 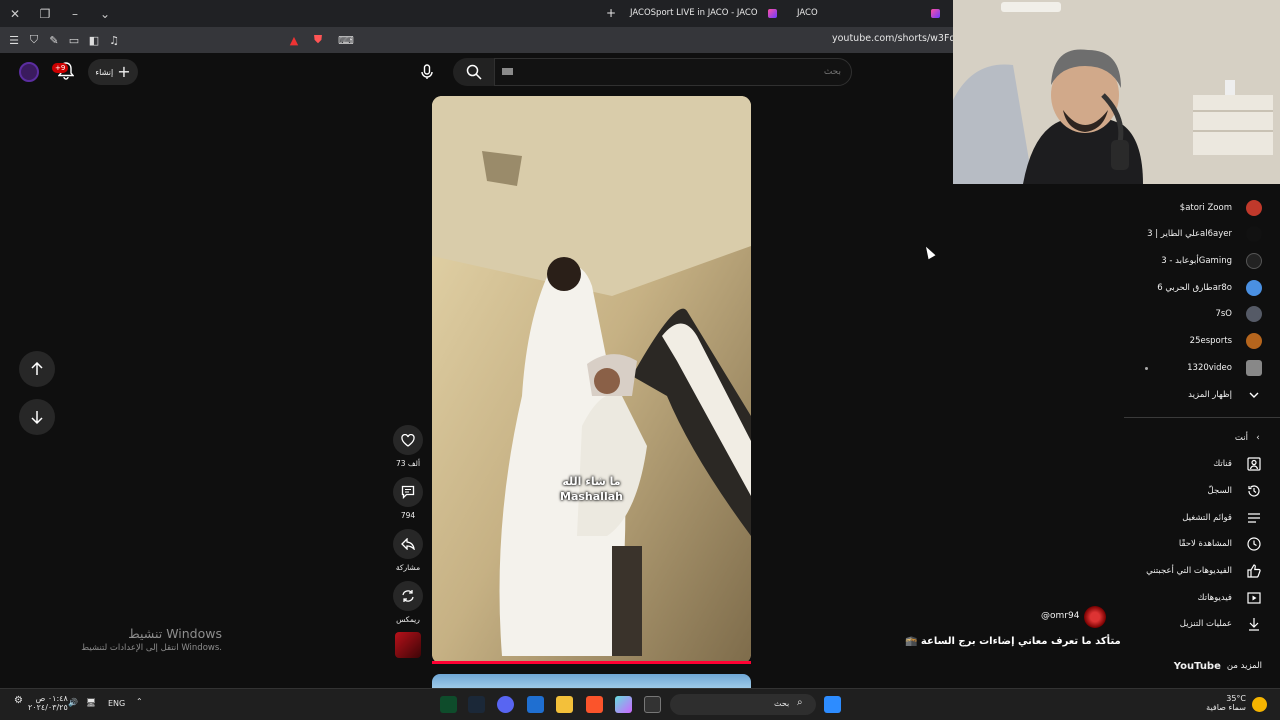 I want to click on new-tab-button: +, so click(x=611, y=13).